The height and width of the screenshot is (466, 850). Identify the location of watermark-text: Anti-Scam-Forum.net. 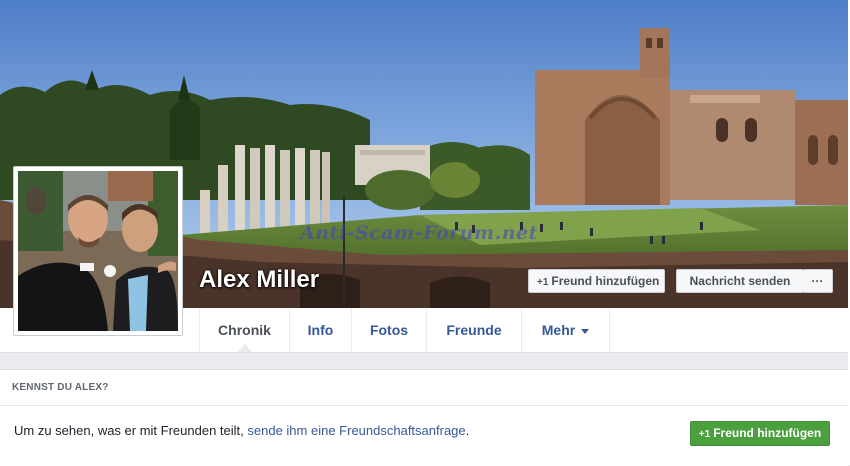
(419, 233).